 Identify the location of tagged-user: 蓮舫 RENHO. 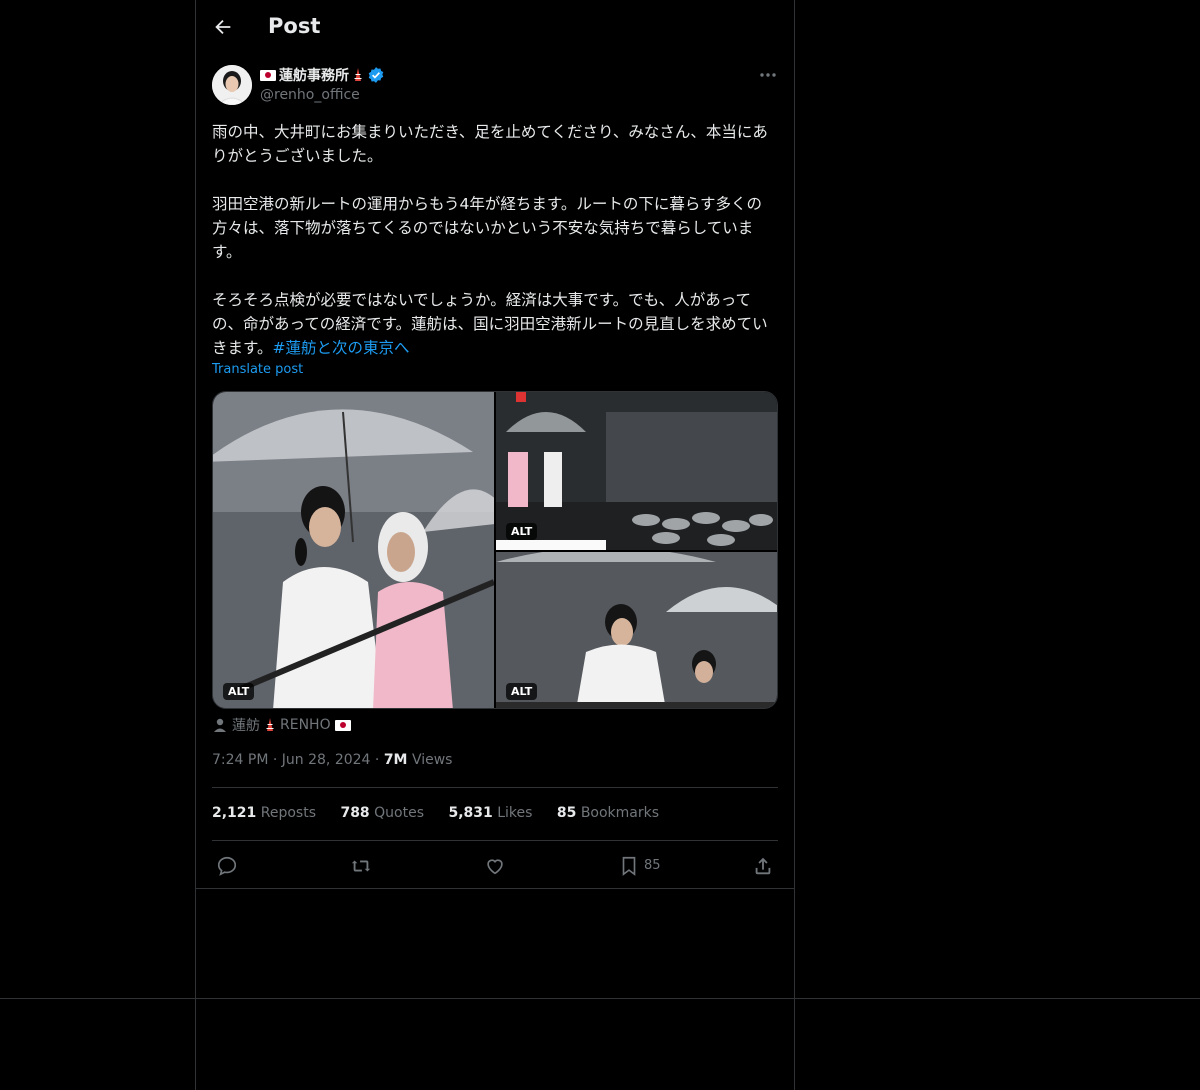
(281, 725).